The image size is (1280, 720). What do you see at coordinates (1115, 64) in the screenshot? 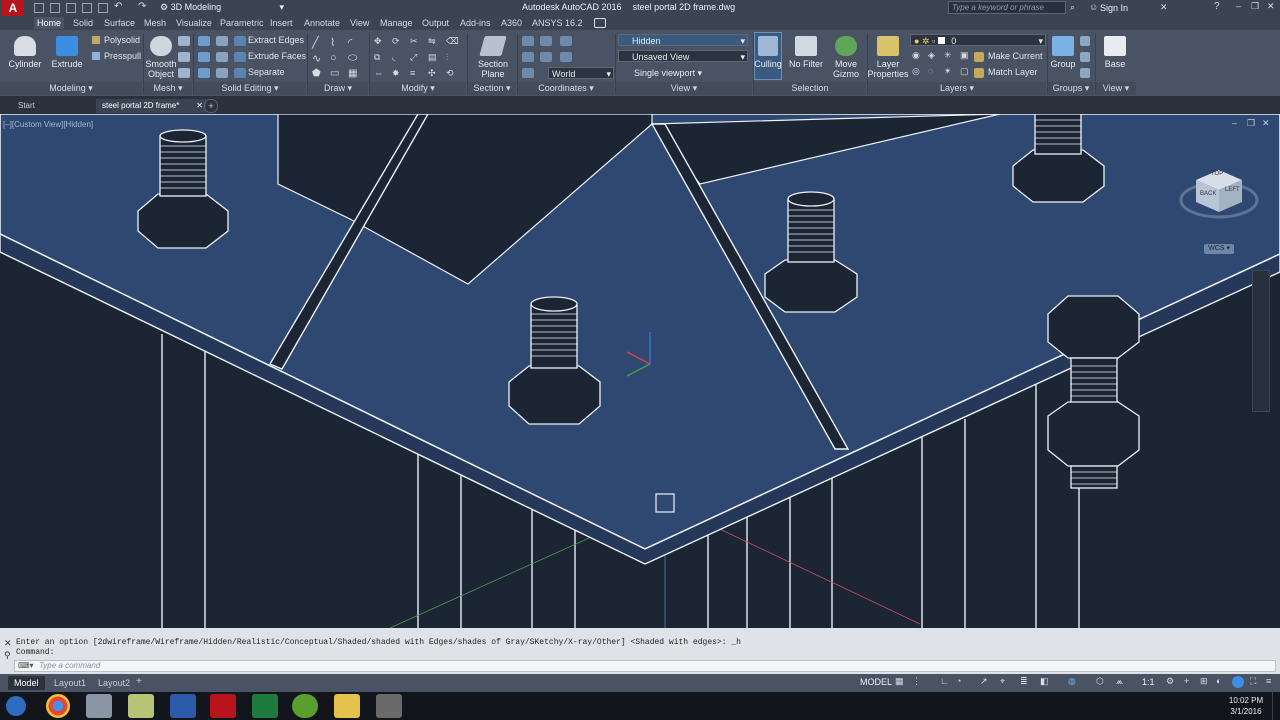
I see `base-view-button: Base` at bounding box center [1115, 64].